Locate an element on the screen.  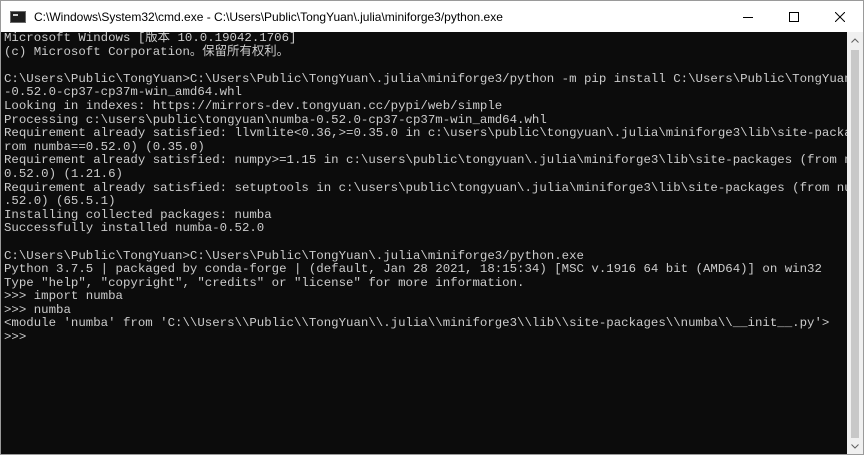
minimize-button is located at coordinates (748, 16).